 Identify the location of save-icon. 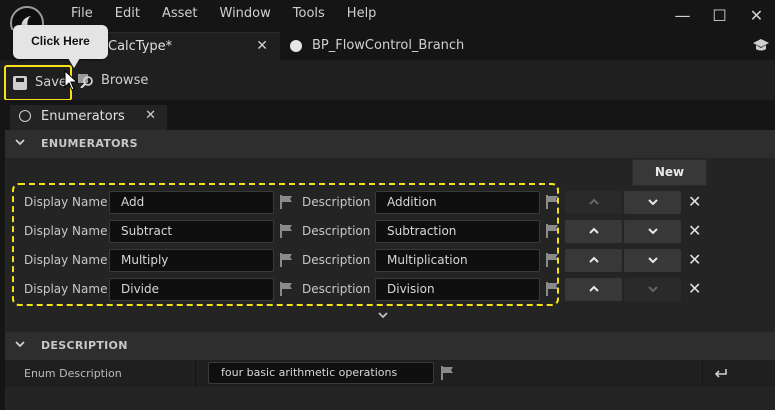
(20, 83).